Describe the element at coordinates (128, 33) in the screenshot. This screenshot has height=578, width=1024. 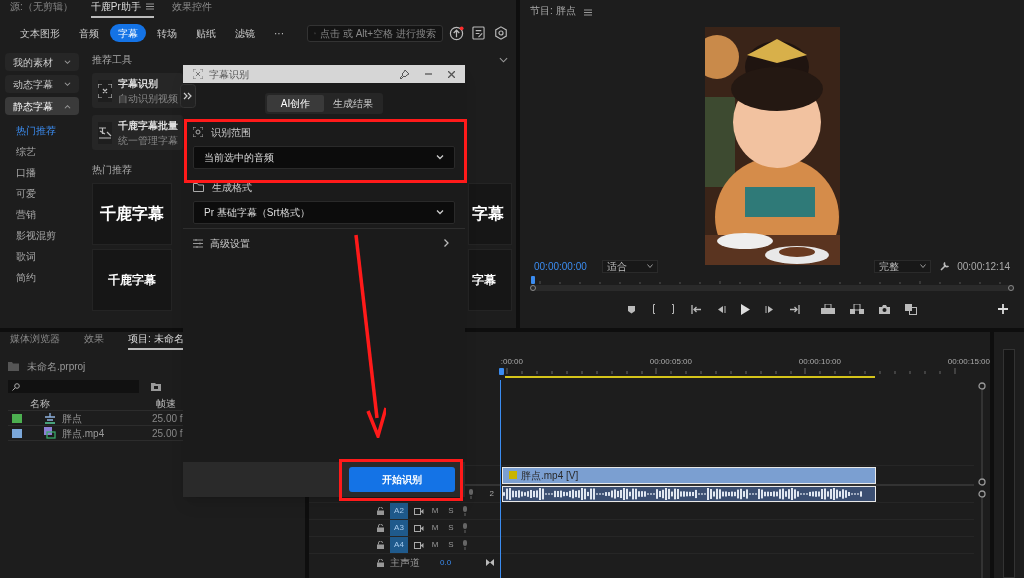
I see `category-tab: 字幕` at that location.